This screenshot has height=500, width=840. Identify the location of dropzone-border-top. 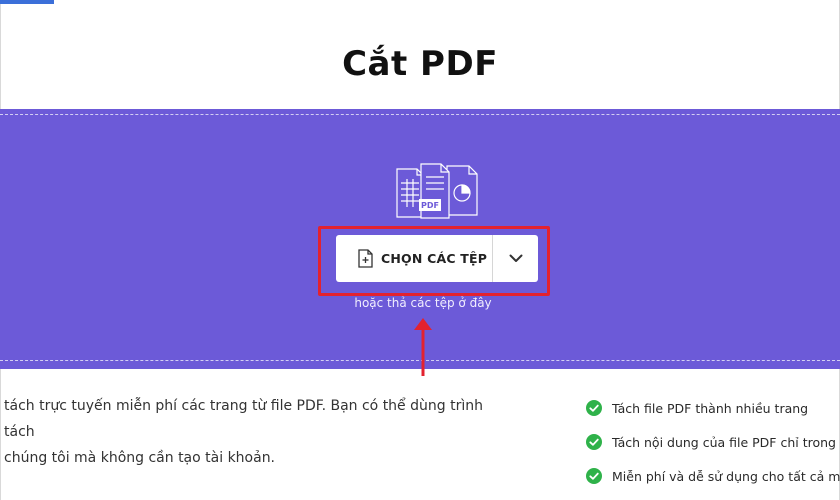
(420, 114).